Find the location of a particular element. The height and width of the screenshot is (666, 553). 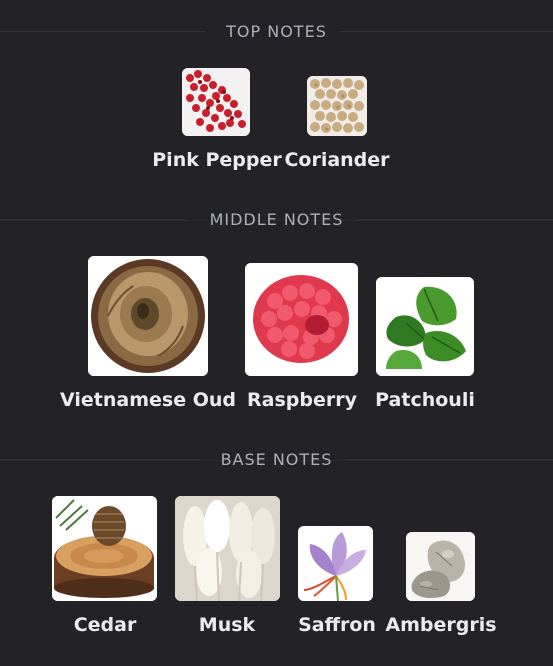

note-coriander: Coriander is located at coordinates (337, 121).